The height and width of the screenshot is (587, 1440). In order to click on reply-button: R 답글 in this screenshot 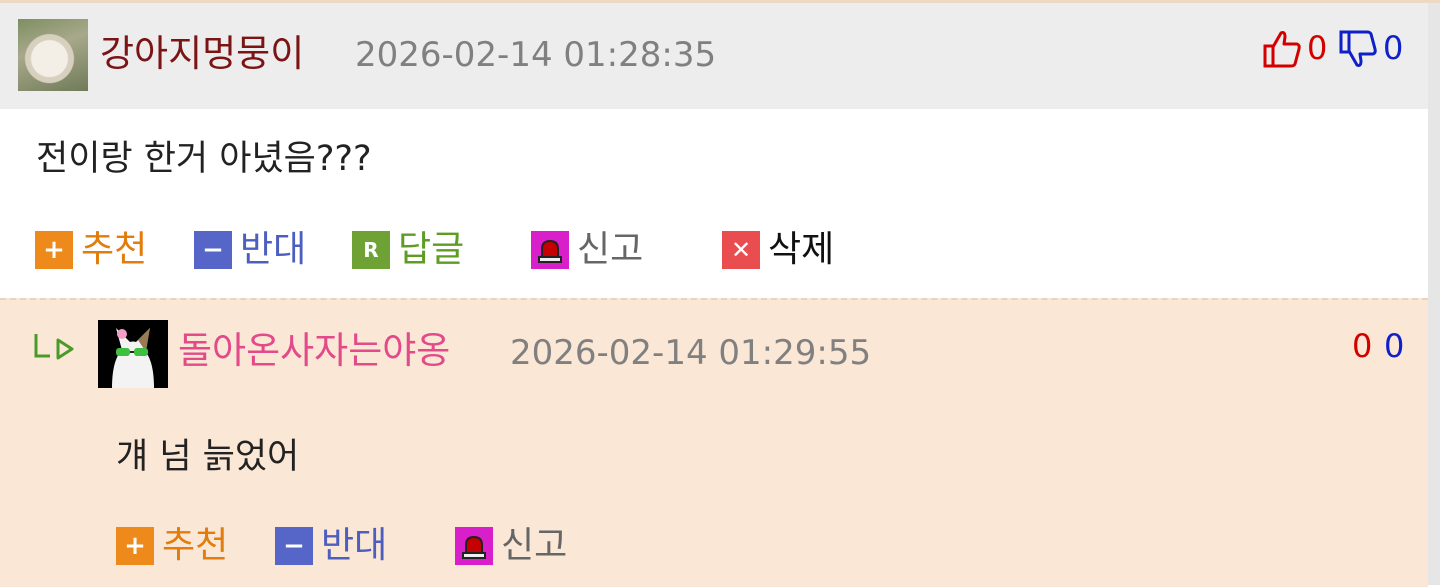, I will do `click(408, 249)`.